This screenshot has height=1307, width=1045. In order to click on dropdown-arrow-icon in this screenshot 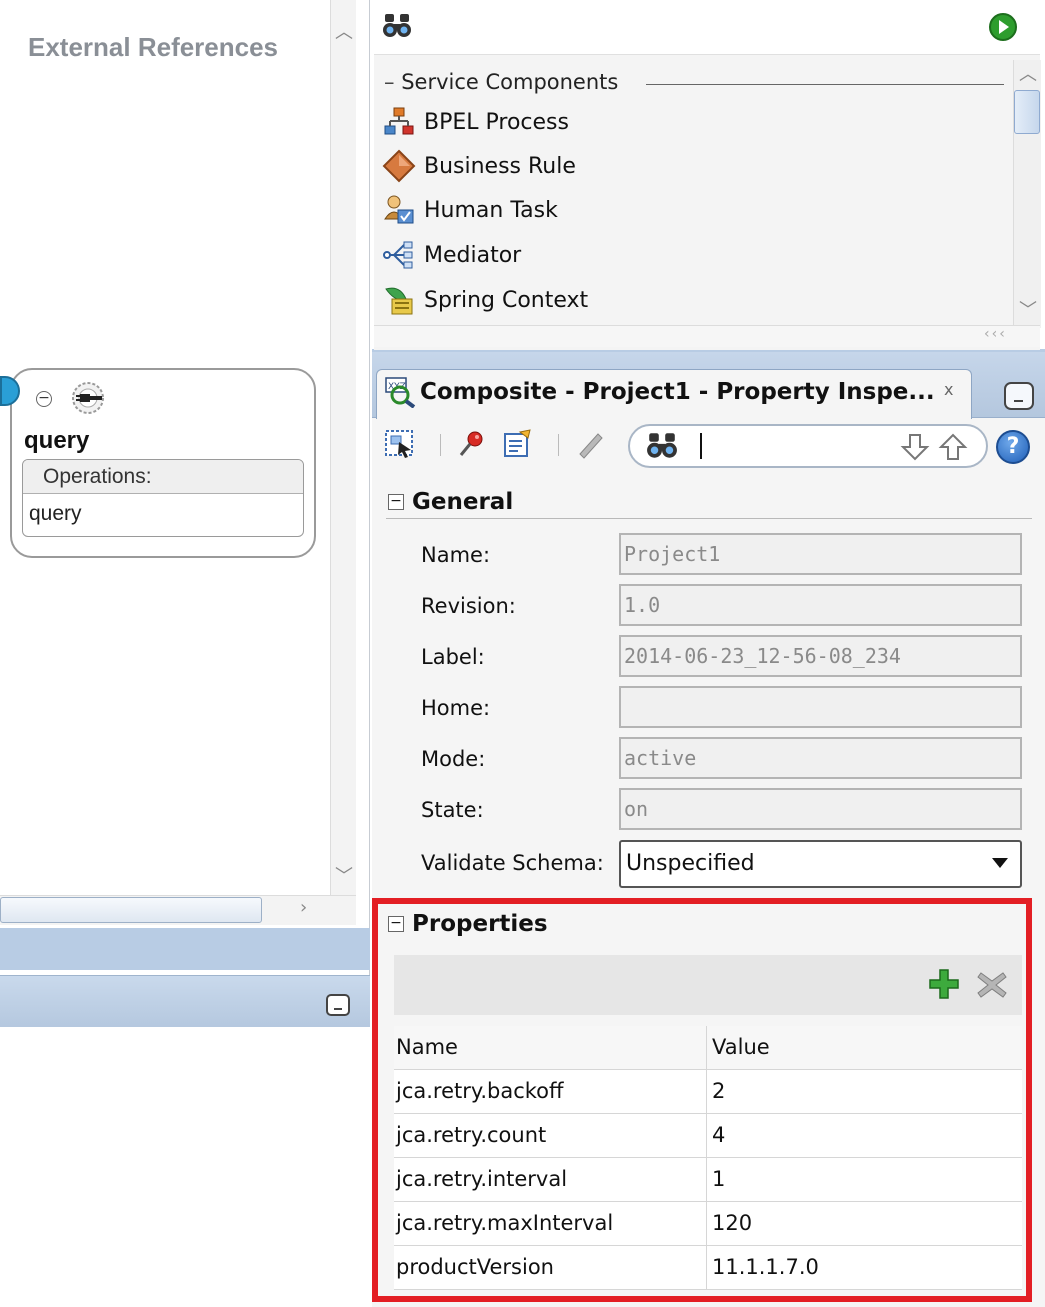, I will do `click(1000, 863)`.